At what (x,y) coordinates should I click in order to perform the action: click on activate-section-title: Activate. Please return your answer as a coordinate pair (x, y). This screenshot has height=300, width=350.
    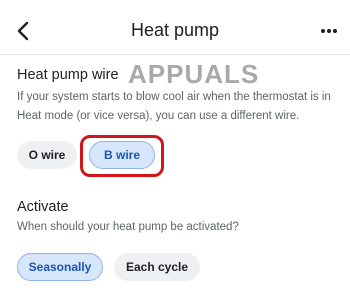
    Looking at the image, I should click on (43, 207).